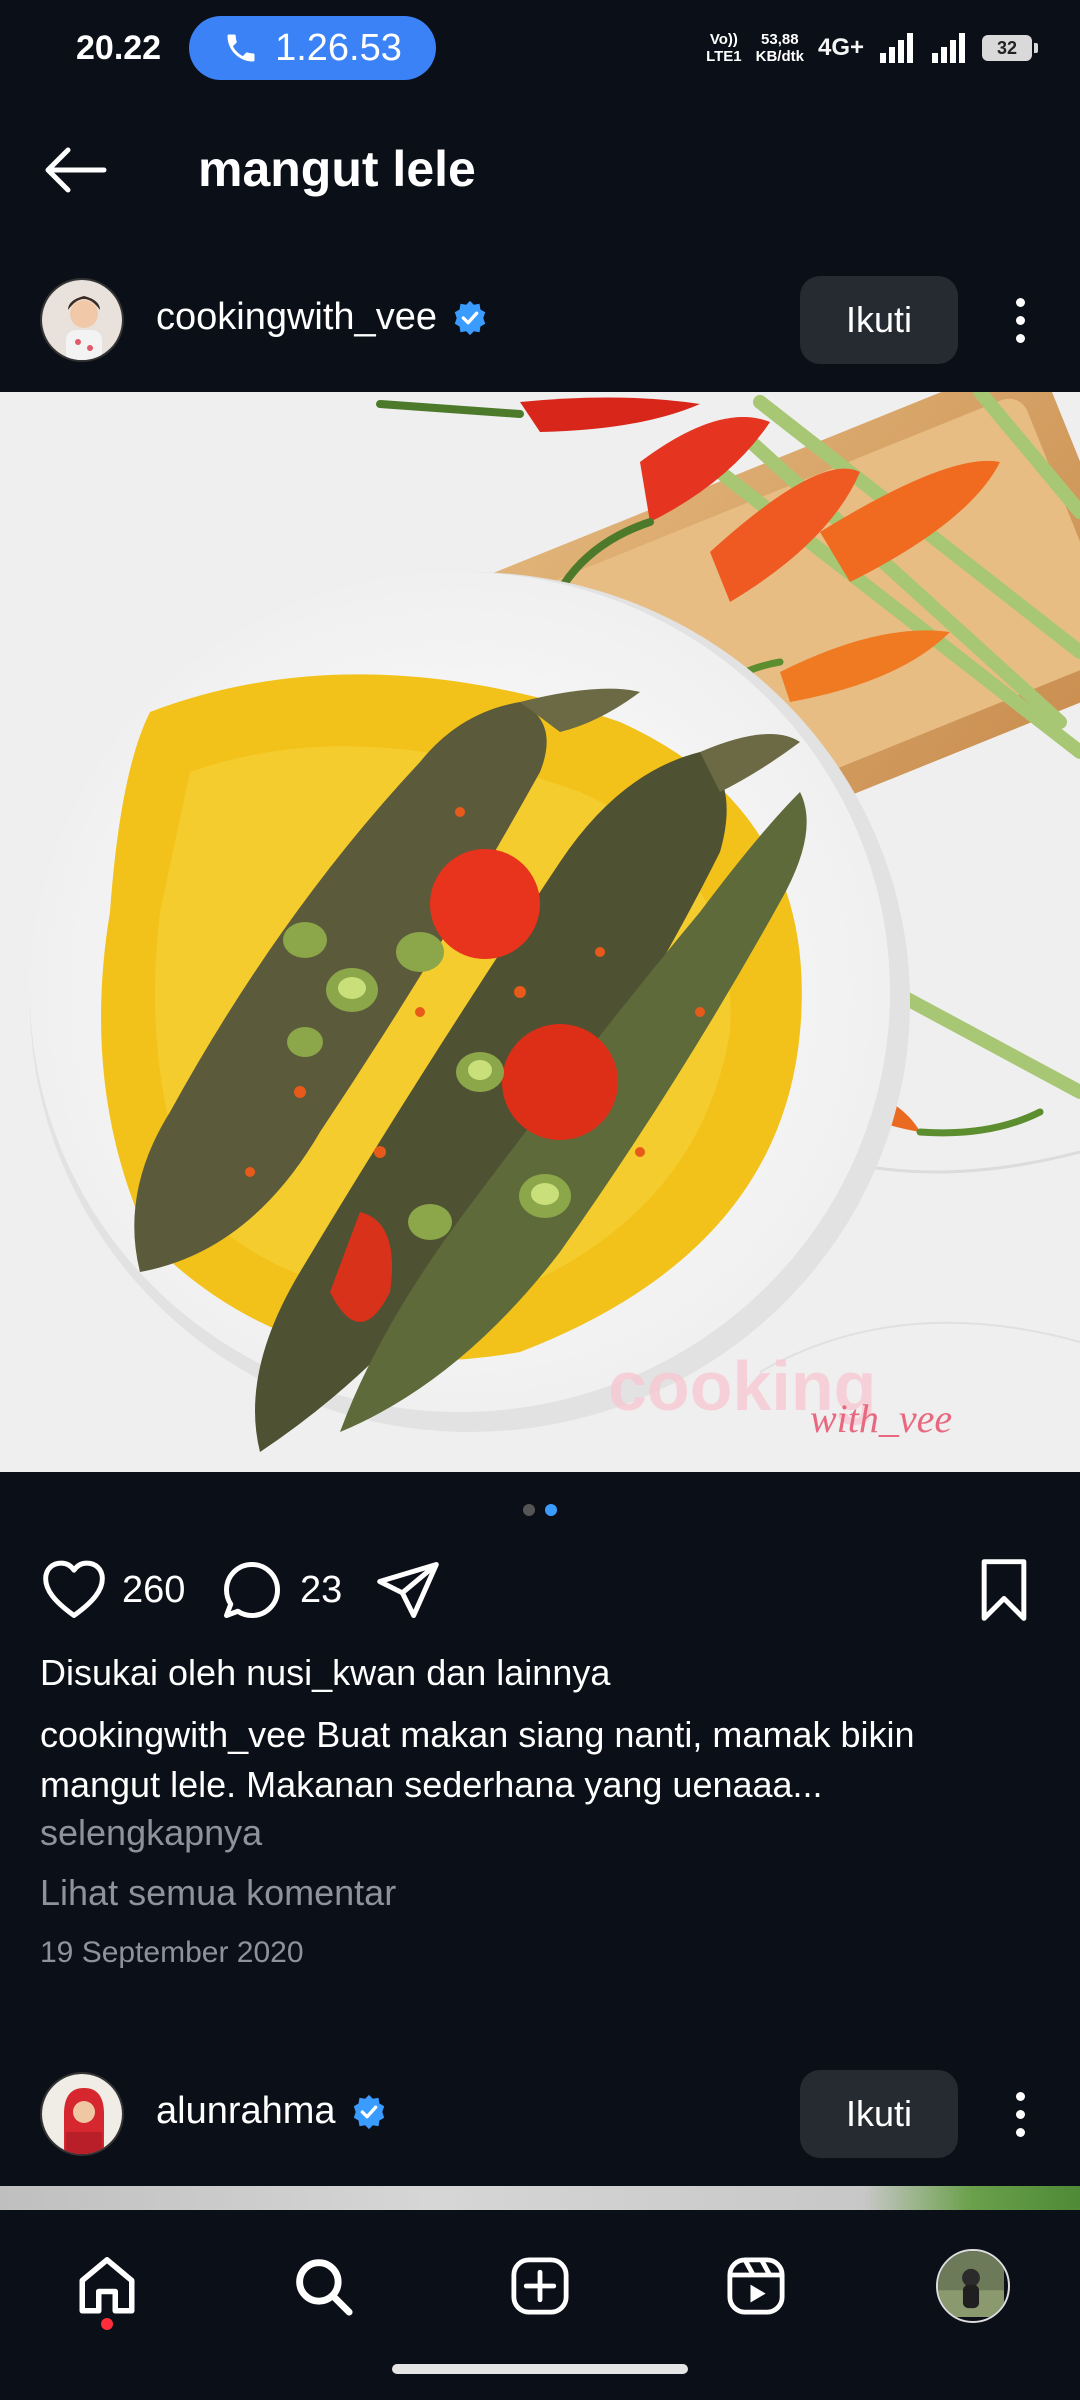 The width and height of the screenshot is (1080, 2400). Describe the element at coordinates (296, 317) in the screenshot. I see `username: cookingwith_vee` at that location.